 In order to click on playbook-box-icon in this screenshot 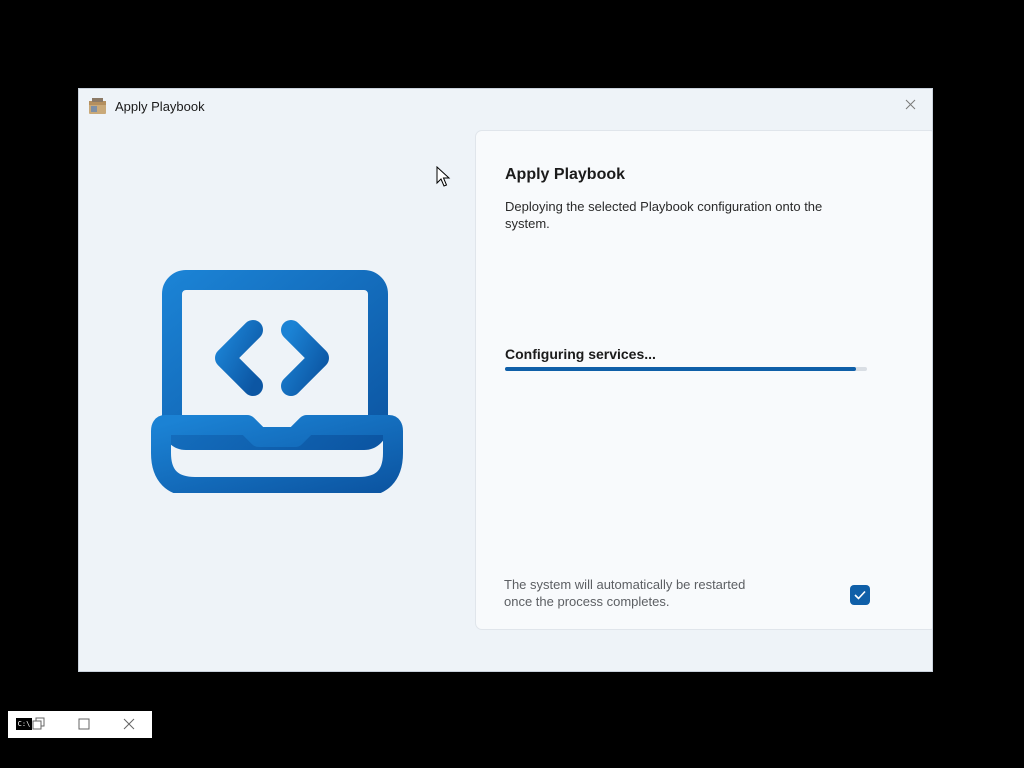, I will do `click(97, 106)`.